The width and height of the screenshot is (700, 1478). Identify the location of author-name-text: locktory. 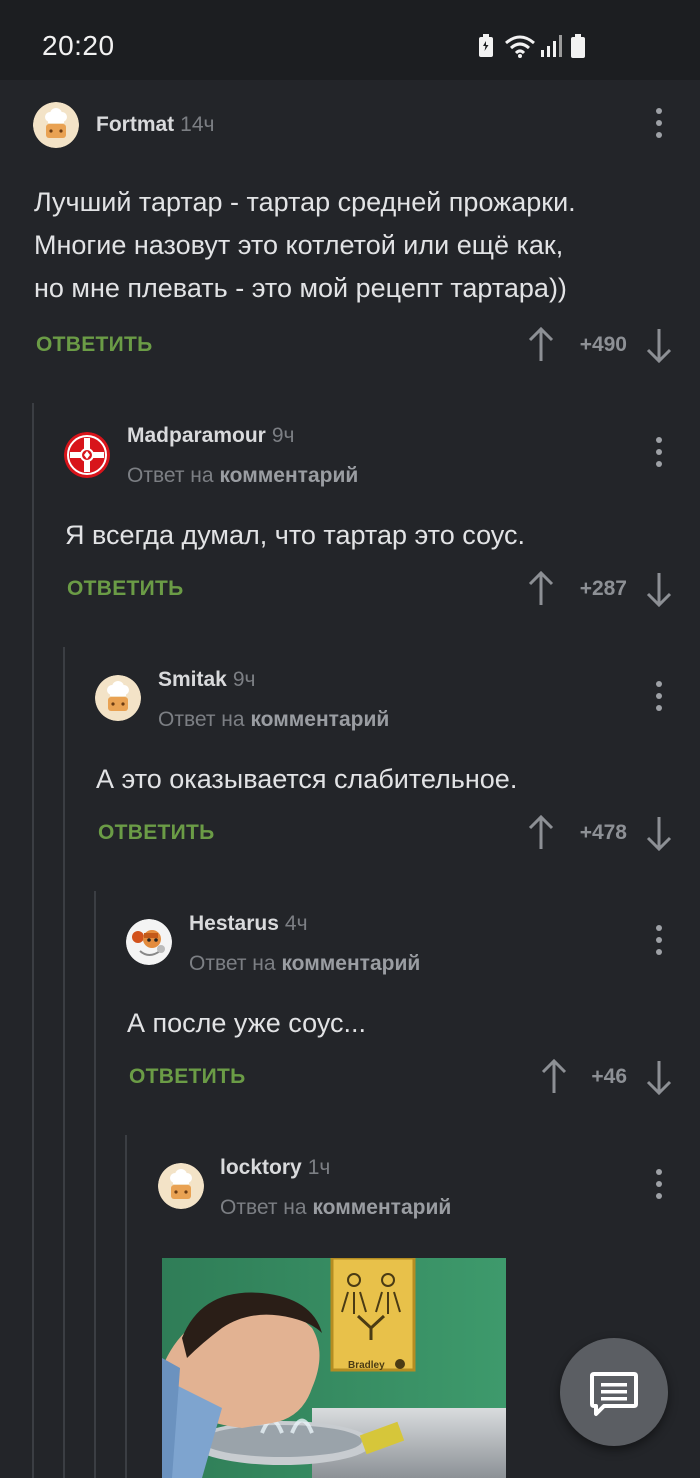
(261, 1167).